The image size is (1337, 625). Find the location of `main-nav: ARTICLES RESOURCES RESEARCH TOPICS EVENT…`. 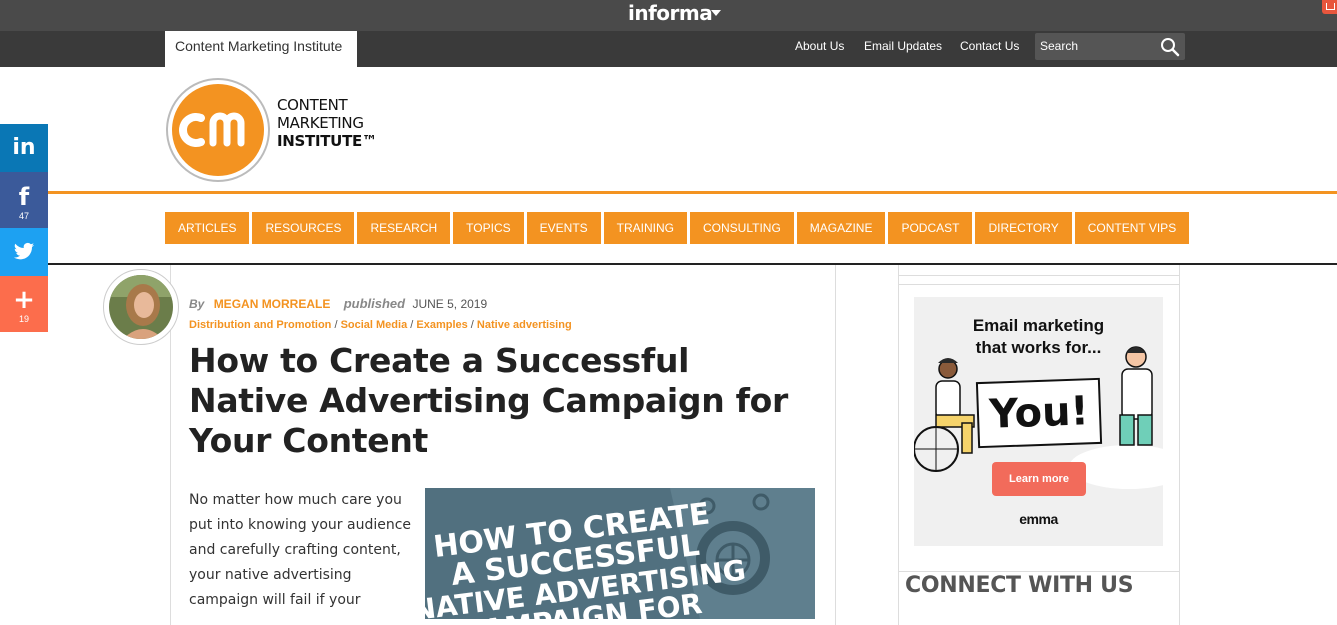

main-nav: ARTICLES RESOURCES RESEARCH TOPICS EVENT… is located at coordinates (677, 228).